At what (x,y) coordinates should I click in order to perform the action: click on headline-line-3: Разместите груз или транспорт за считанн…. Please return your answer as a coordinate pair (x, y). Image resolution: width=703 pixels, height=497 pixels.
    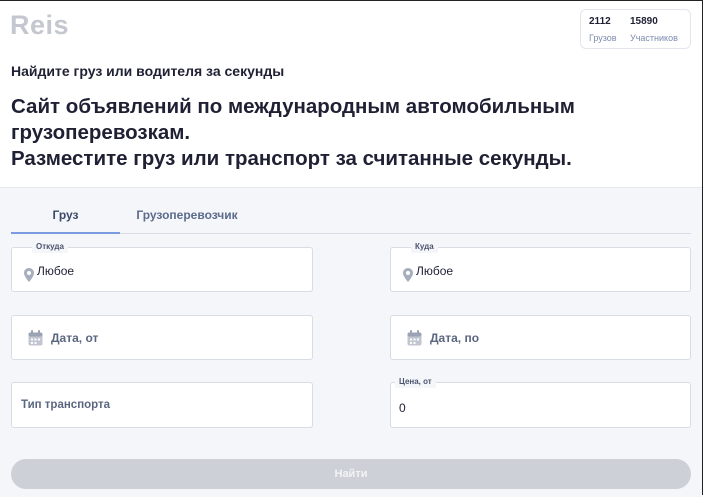
    Looking at the image, I should click on (291, 158).